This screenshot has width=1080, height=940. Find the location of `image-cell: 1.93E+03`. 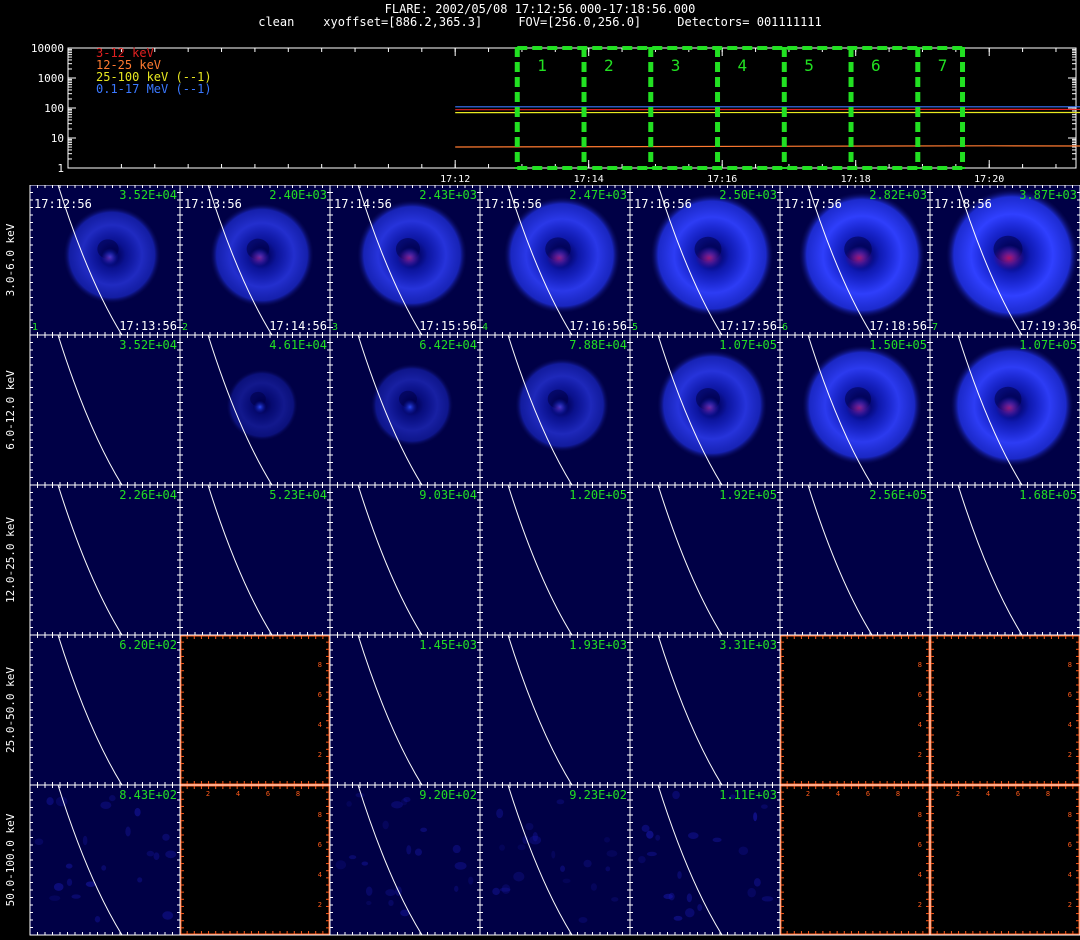

image-cell: 1.93E+03 is located at coordinates (555, 710).